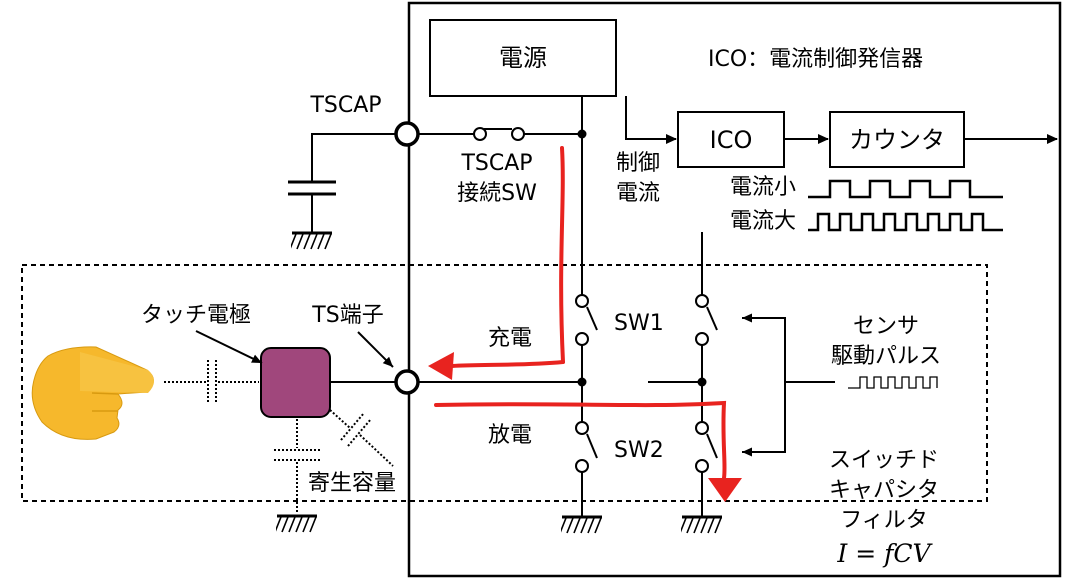 Image resolution: width=1070 pixels, height=580 pixels. I want to click on filter-label-3: フィルタ, so click(884, 520).